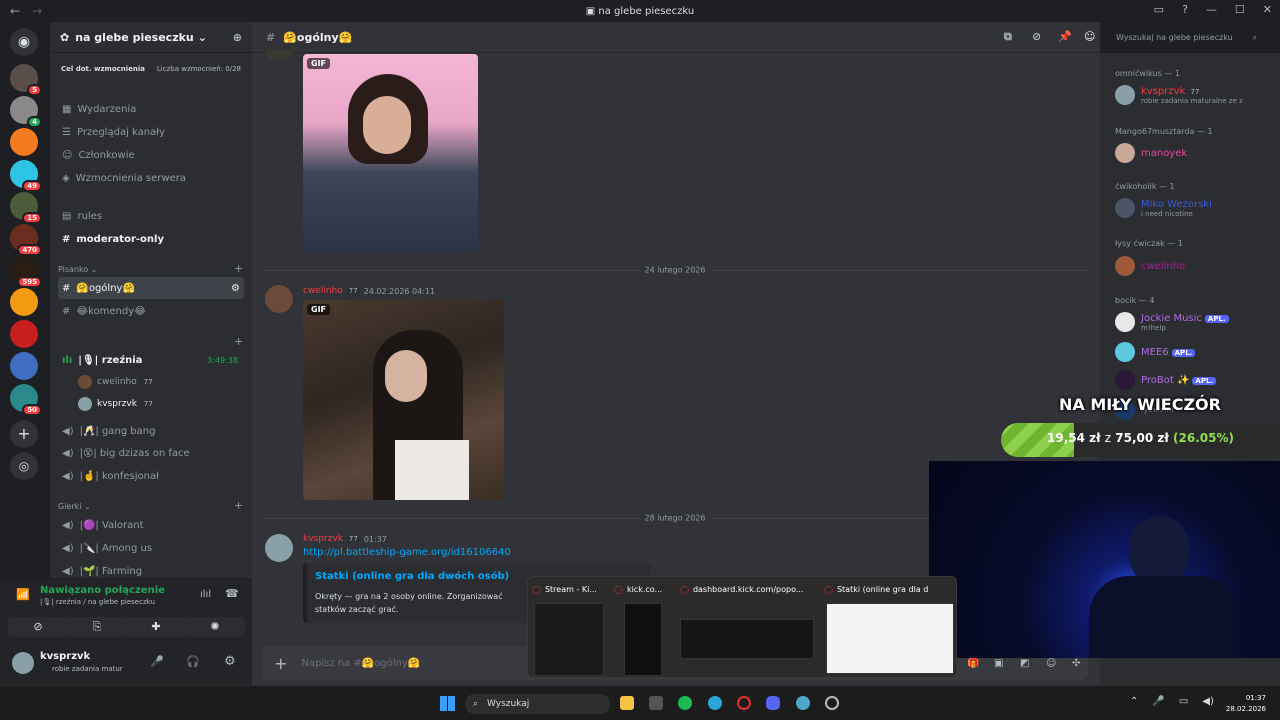  I want to click on server-icon: 4, so click(26, 112).